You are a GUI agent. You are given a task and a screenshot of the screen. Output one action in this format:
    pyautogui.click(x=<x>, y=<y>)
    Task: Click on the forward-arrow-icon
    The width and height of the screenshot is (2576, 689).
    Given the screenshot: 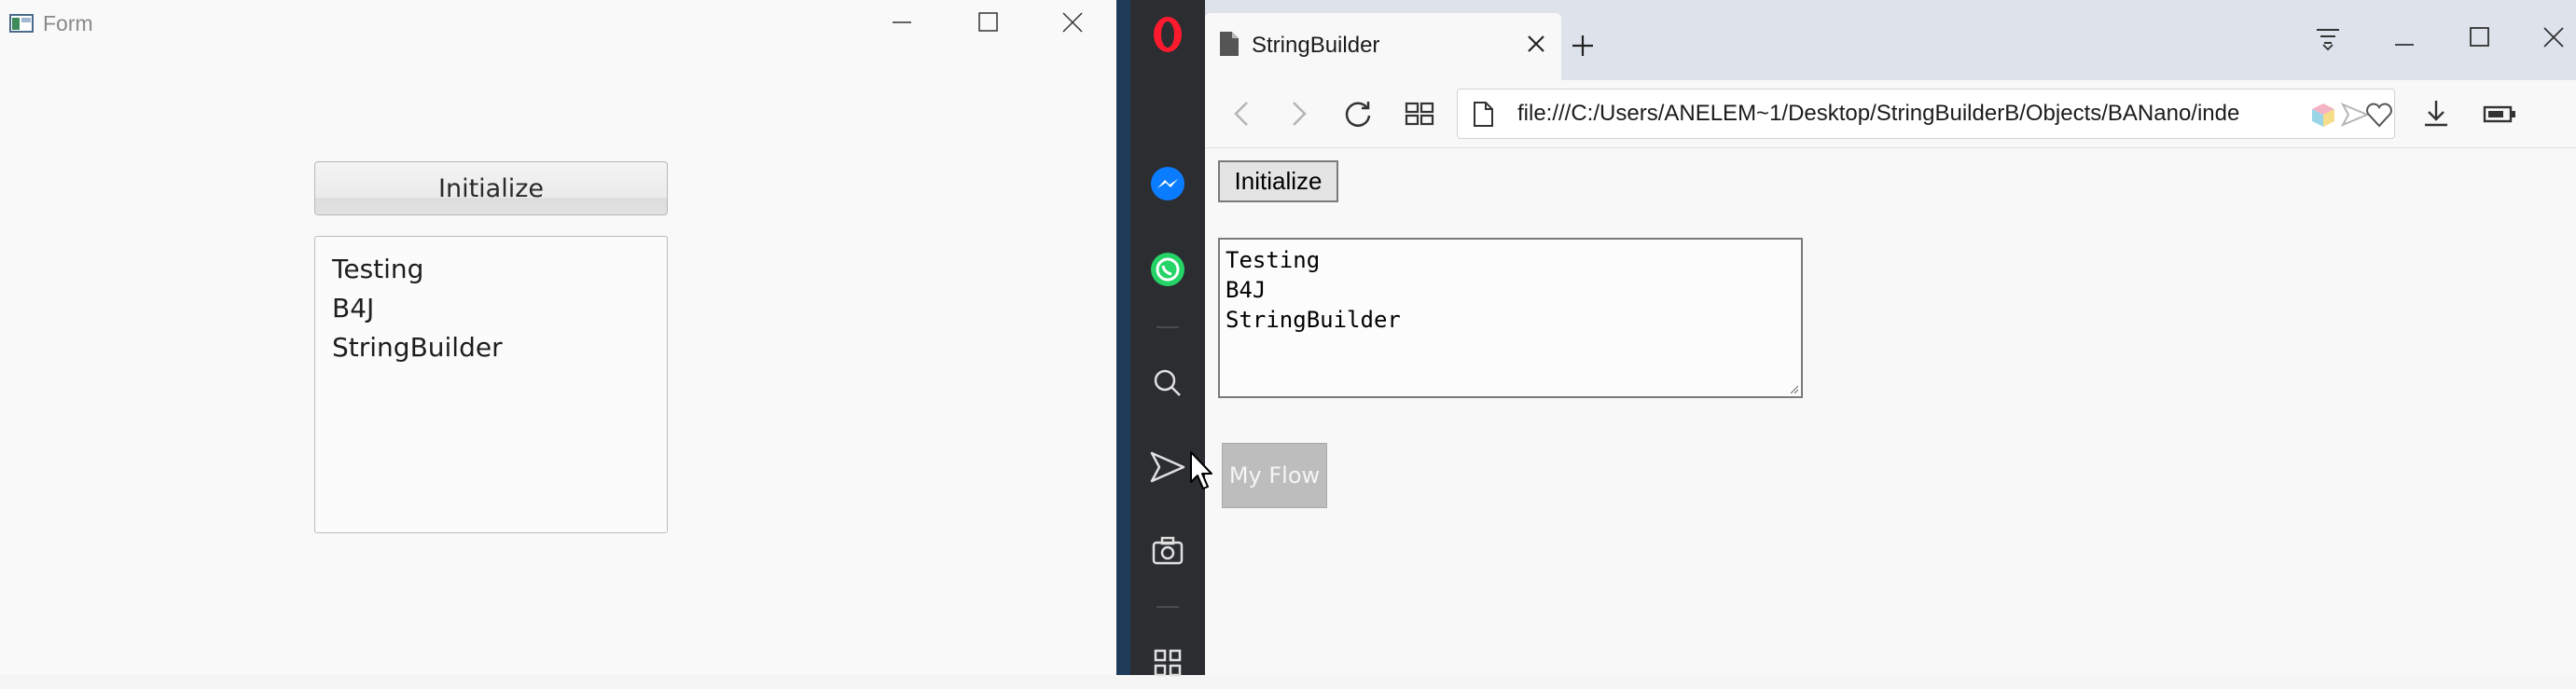 What is the action you would take?
    pyautogui.click(x=1300, y=114)
    